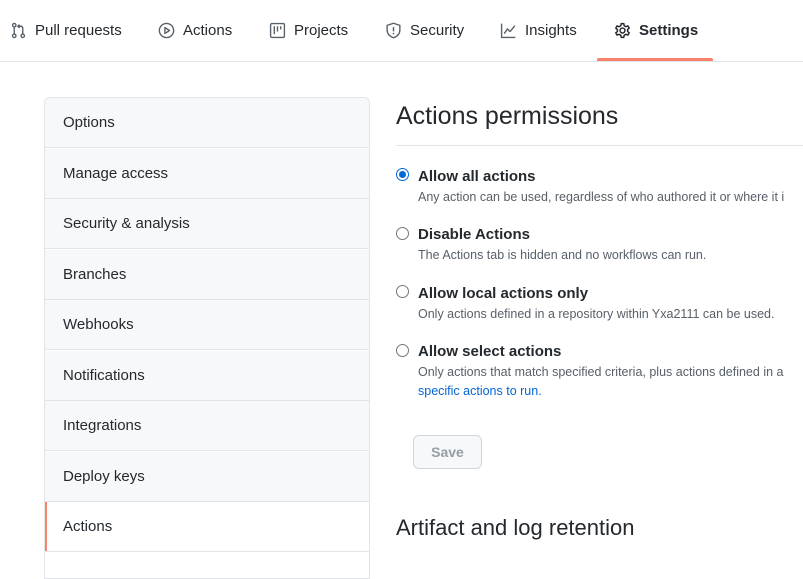  Describe the element at coordinates (437, 30) in the screenshot. I see `tab-label: Security` at that location.